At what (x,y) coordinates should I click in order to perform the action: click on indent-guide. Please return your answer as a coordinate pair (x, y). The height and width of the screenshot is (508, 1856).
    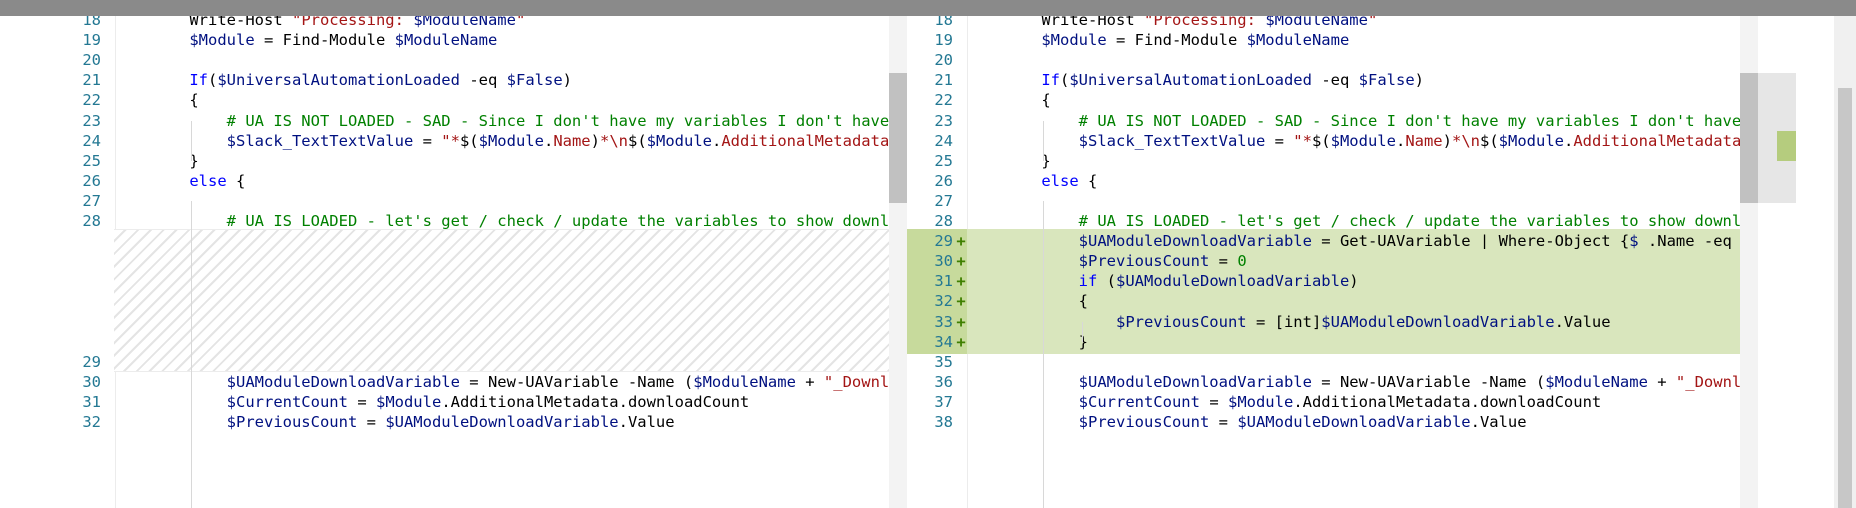
    Looking at the image, I should click on (1043, 141).